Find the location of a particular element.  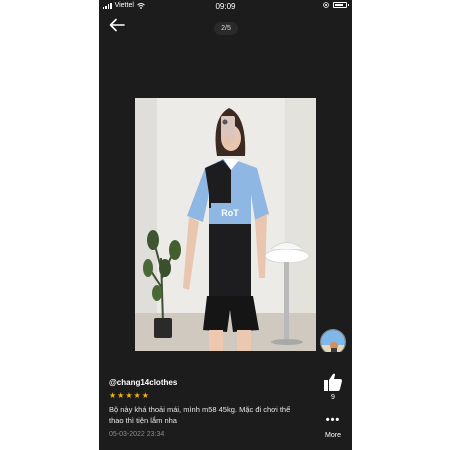

location-icon is located at coordinates (326, 5).